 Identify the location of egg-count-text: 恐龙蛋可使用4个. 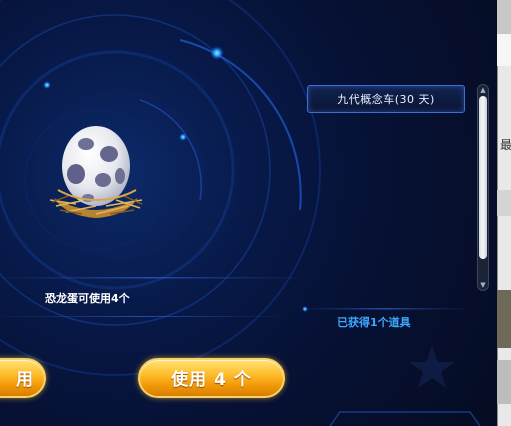
(87, 298).